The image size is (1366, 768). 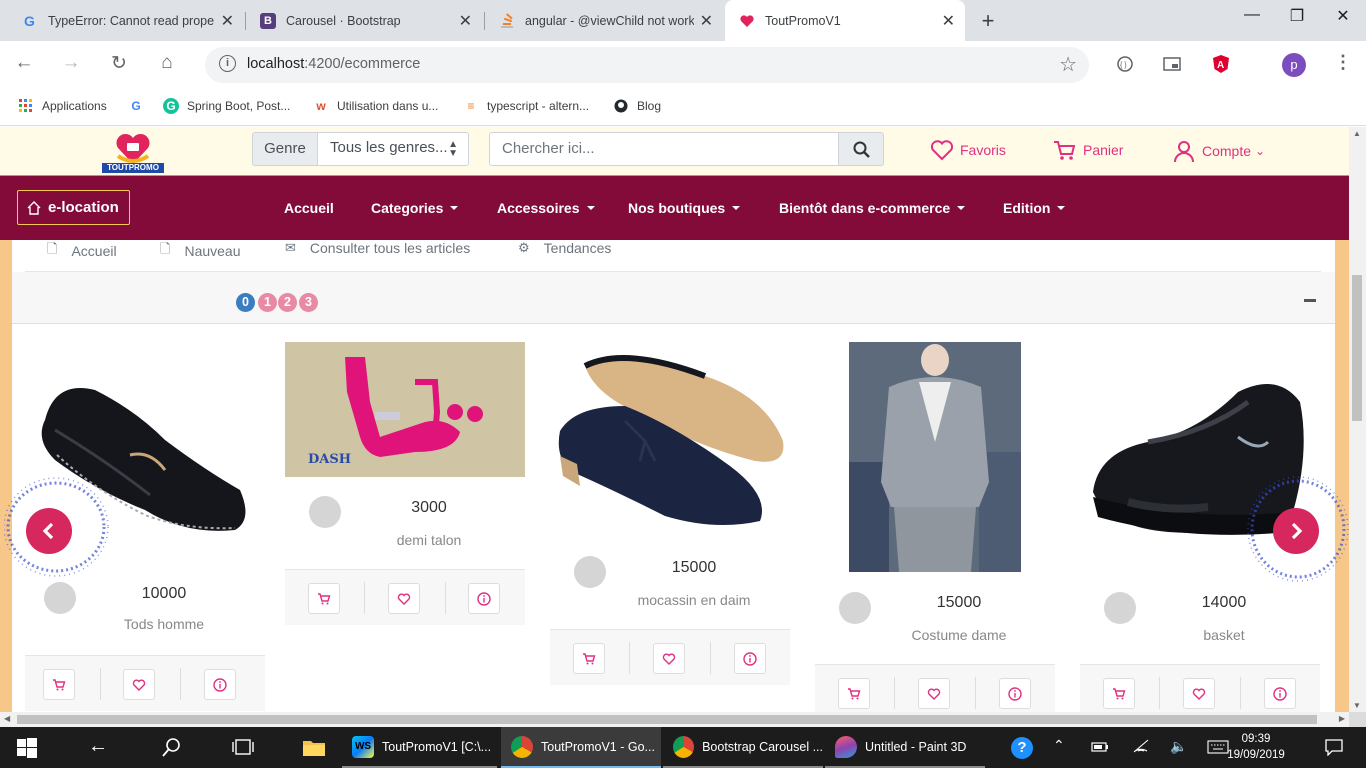 What do you see at coordinates (684, 208) in the screenshot?
I see `nav-nos-boutiques: Nos boutiques` at bounding box center [684, 208].